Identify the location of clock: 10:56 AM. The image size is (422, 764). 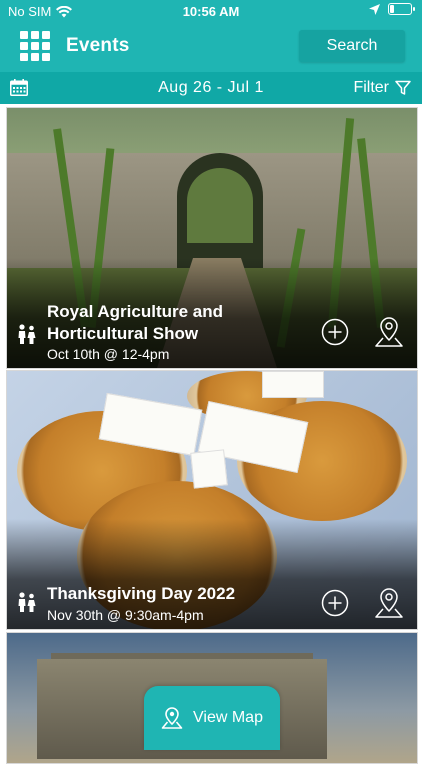
(211, 11).